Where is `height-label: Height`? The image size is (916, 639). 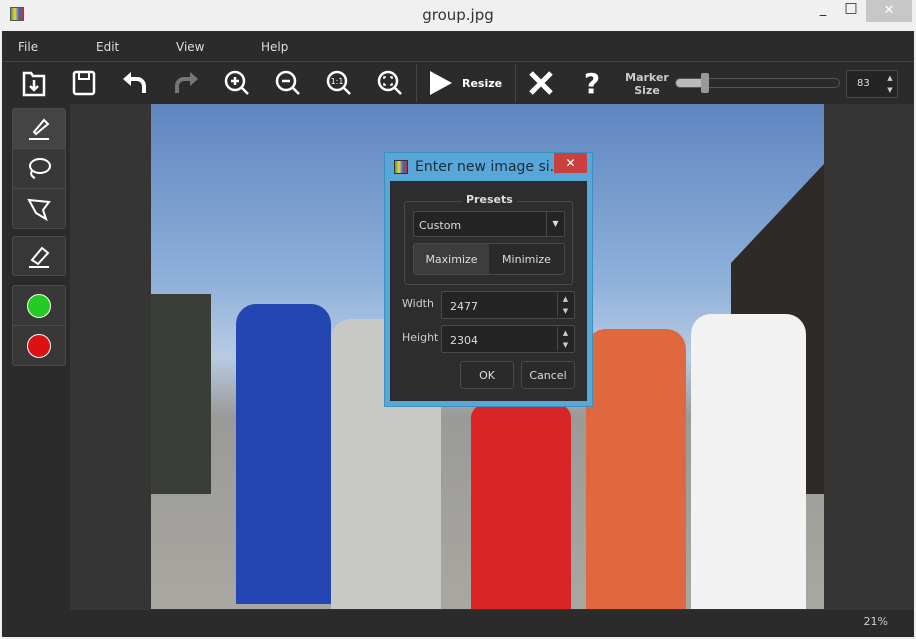 height-label: Height is located at coordinates (420, 337).